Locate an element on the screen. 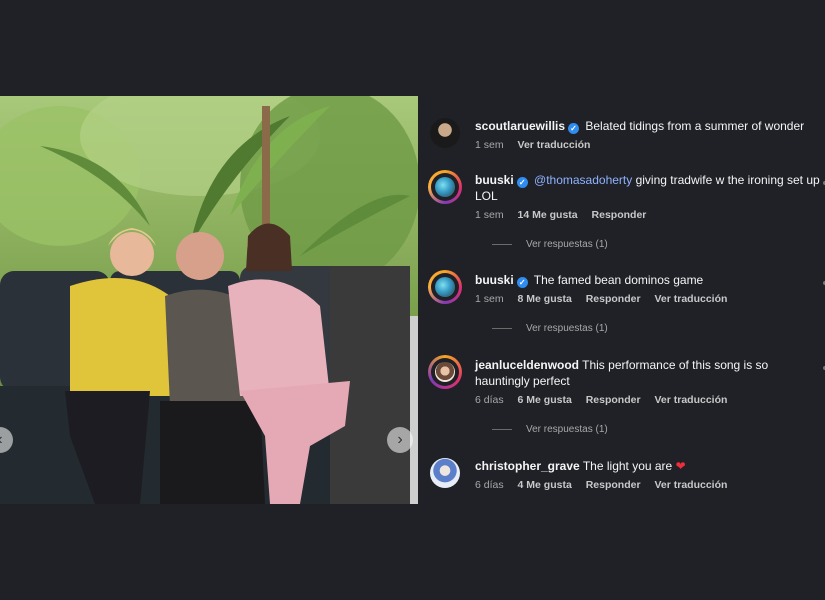  comment-body: giving tradwife w the ironing set up LOL is located at coordinates (647, 188).